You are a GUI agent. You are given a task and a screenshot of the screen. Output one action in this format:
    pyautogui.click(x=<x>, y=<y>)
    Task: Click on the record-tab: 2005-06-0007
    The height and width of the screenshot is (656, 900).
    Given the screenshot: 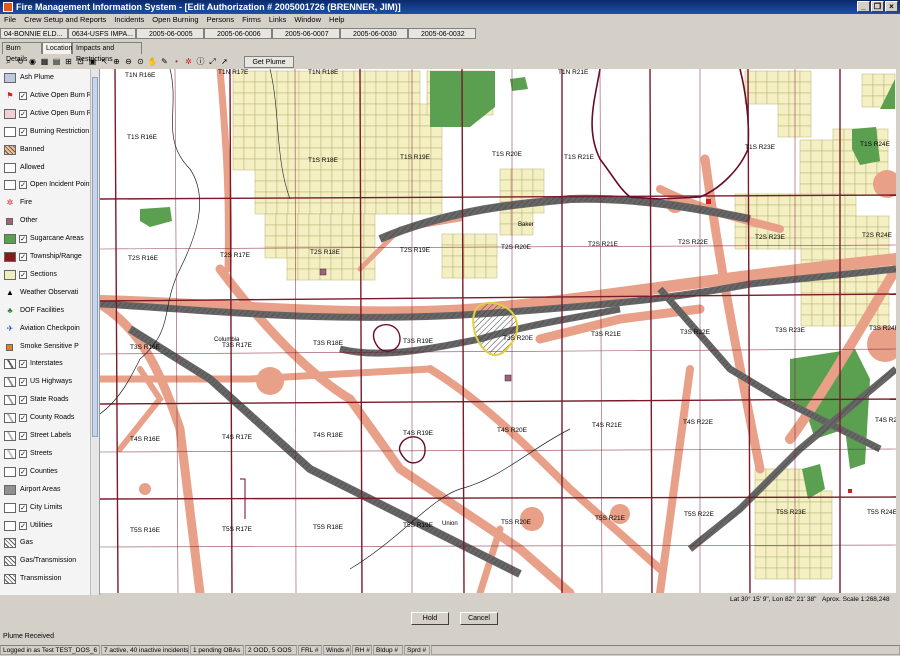 What is the action you would take?
    pyautogui.click(x=306, y=33)
    